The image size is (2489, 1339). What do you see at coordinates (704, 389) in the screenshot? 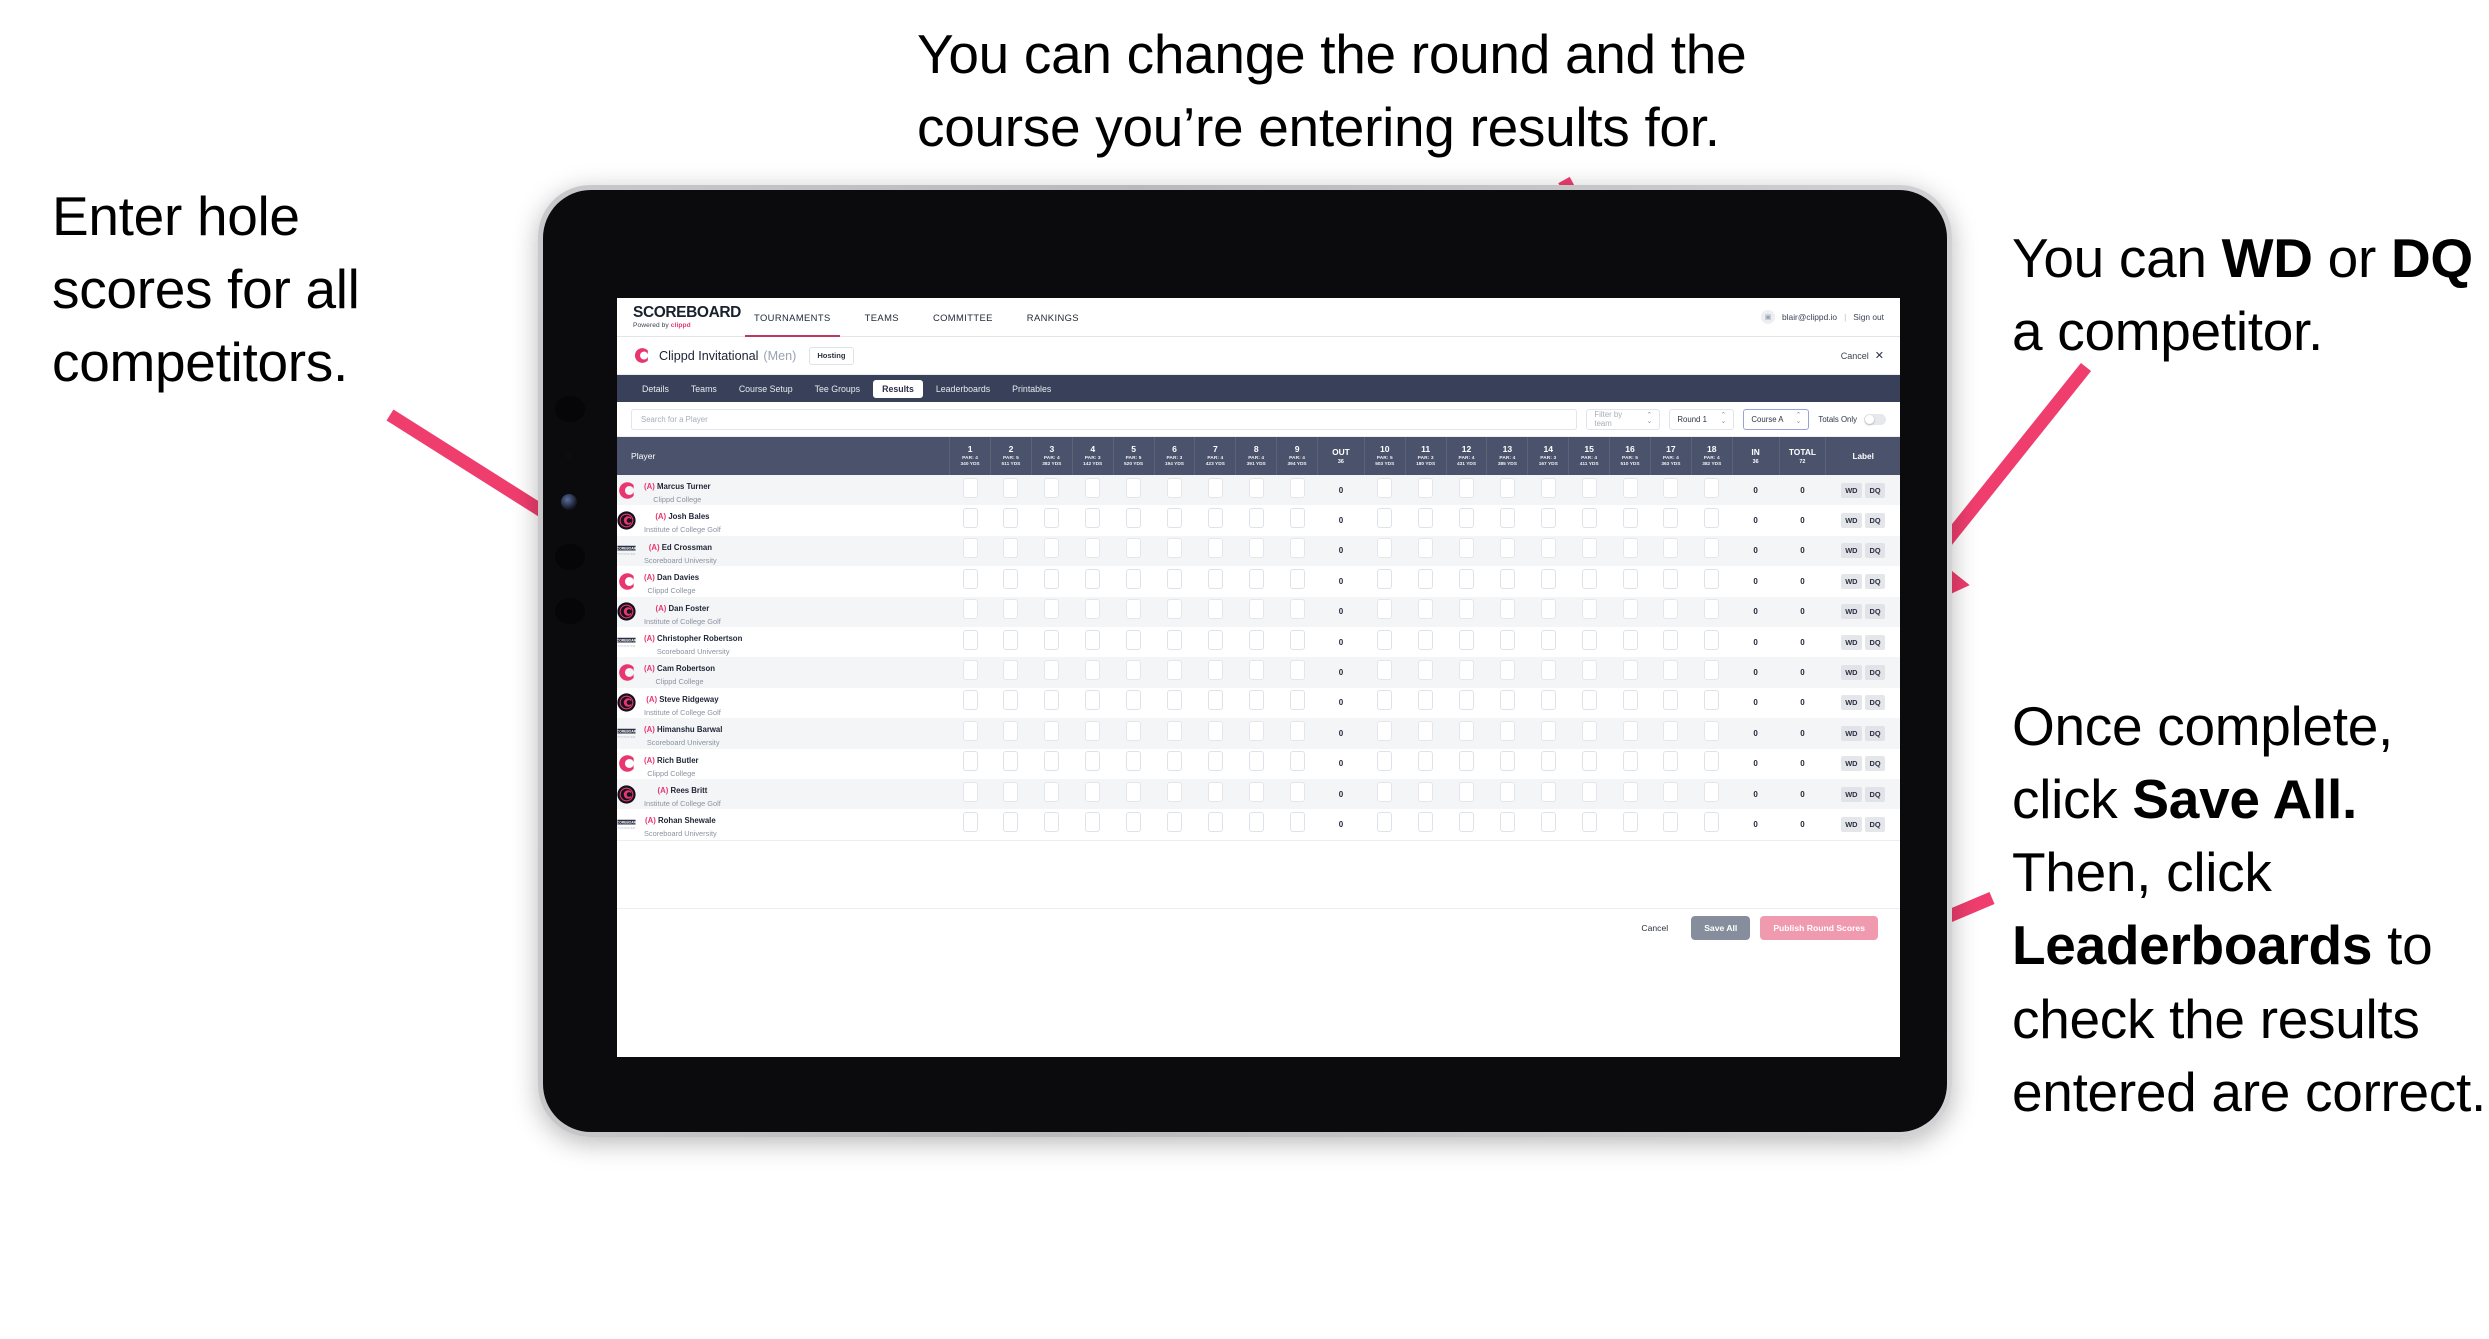
I see `tab-teams: Teams` at bounding box center [704, 389].